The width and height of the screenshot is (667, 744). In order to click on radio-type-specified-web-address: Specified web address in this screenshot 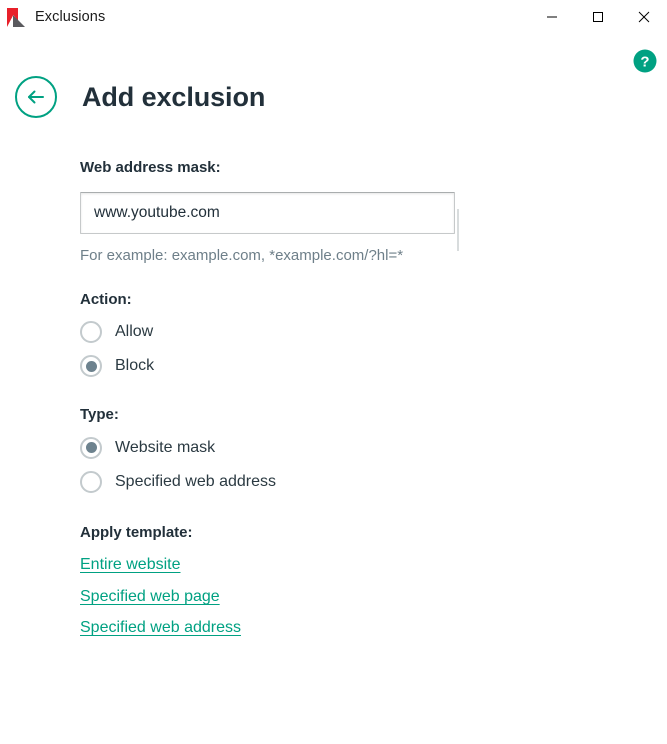, I will do `click(178, 482)`.